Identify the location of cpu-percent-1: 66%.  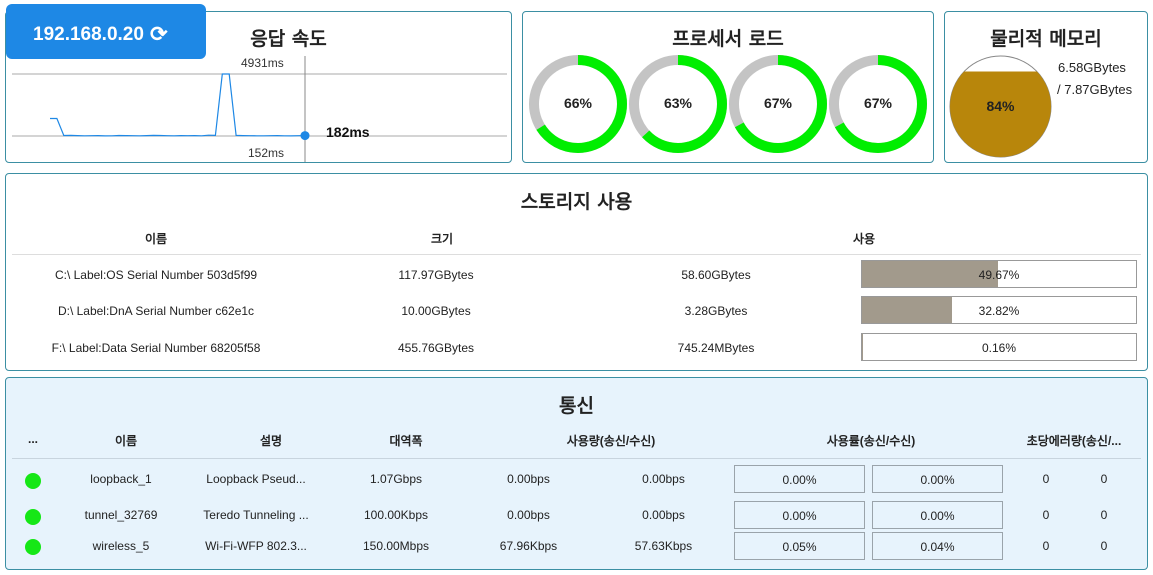
(578, 103).